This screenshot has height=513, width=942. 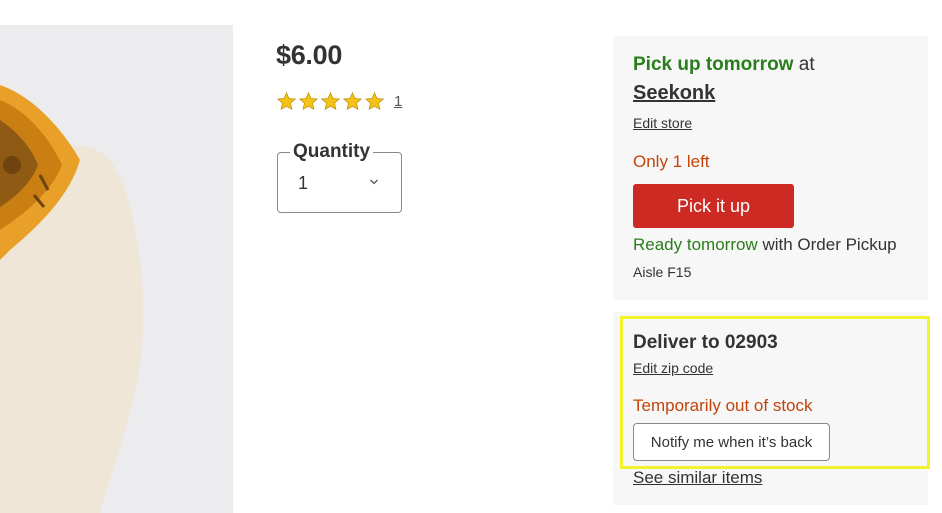 I want to click on ready-timing: Ready tomorrow, so click(x=695, y=244).